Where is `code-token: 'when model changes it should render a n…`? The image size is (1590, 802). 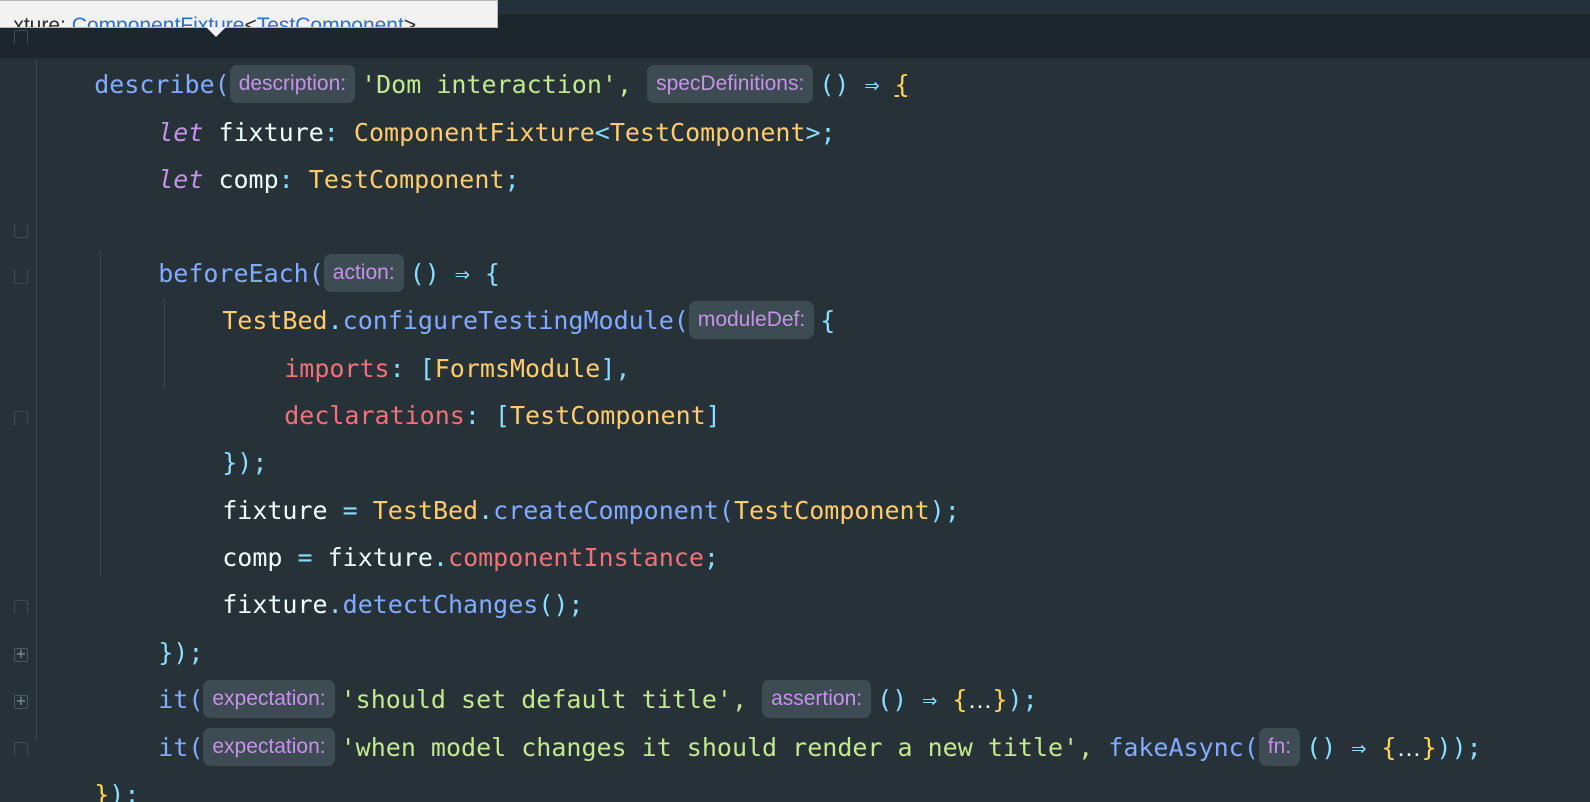
code-token: 'when model changes it should render a n… is located at coordinates (717, 747).